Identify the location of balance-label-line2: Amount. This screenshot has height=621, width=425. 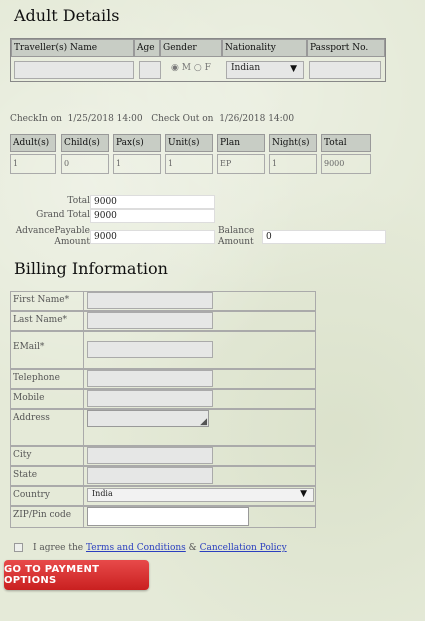
(236, 242).